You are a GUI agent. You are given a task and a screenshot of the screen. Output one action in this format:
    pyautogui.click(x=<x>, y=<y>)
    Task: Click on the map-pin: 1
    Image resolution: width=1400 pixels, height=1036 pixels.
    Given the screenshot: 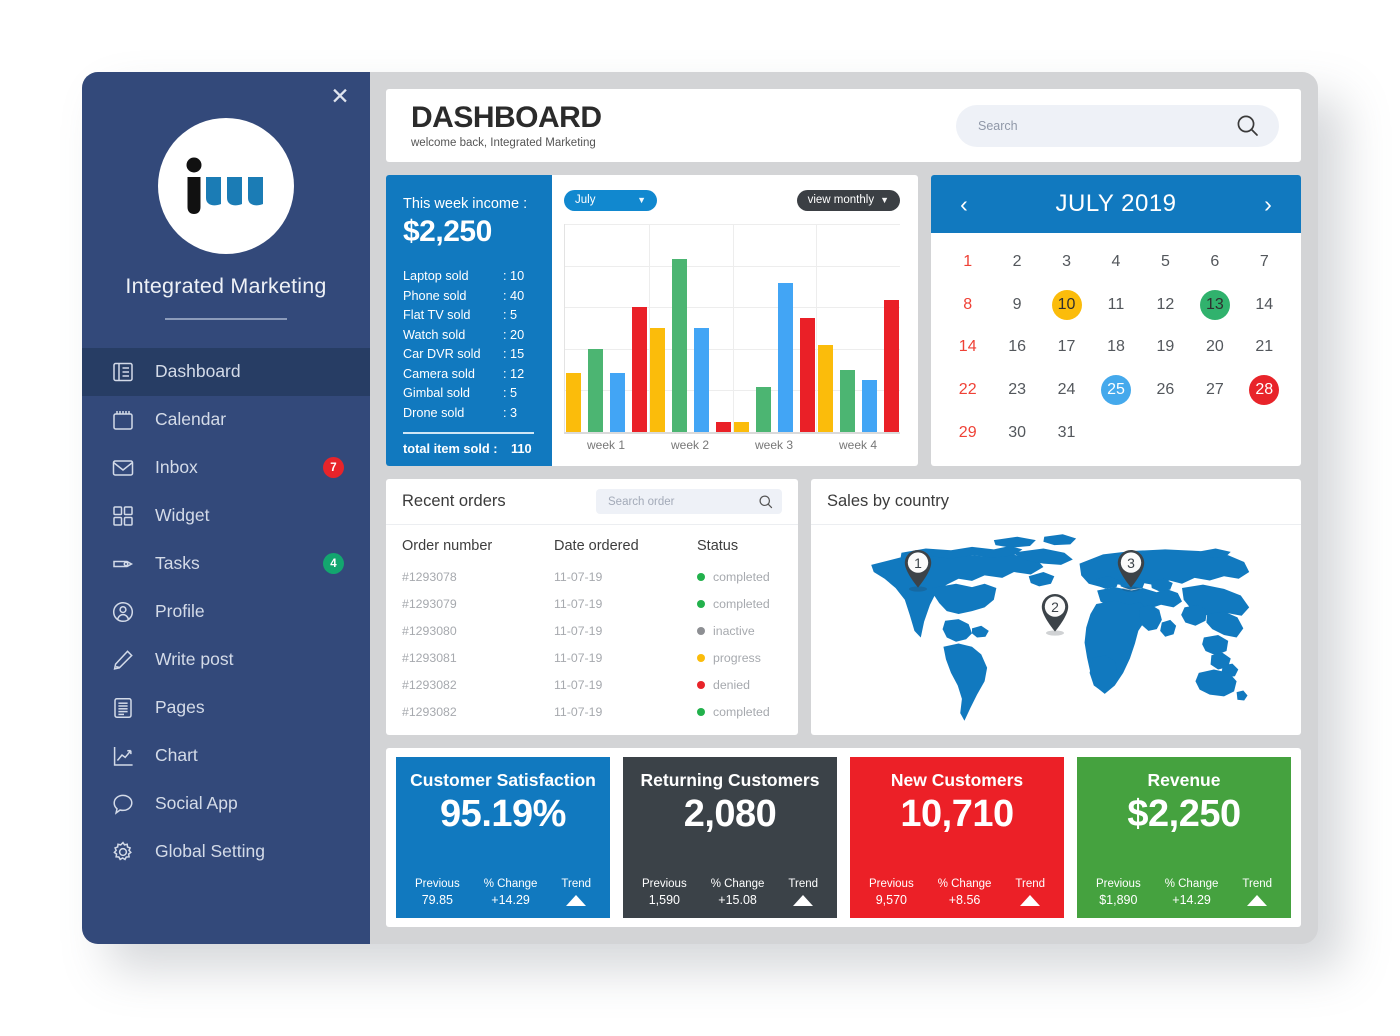 What is the action you would take?
    pyautogui.click(x=918, y=570)
    